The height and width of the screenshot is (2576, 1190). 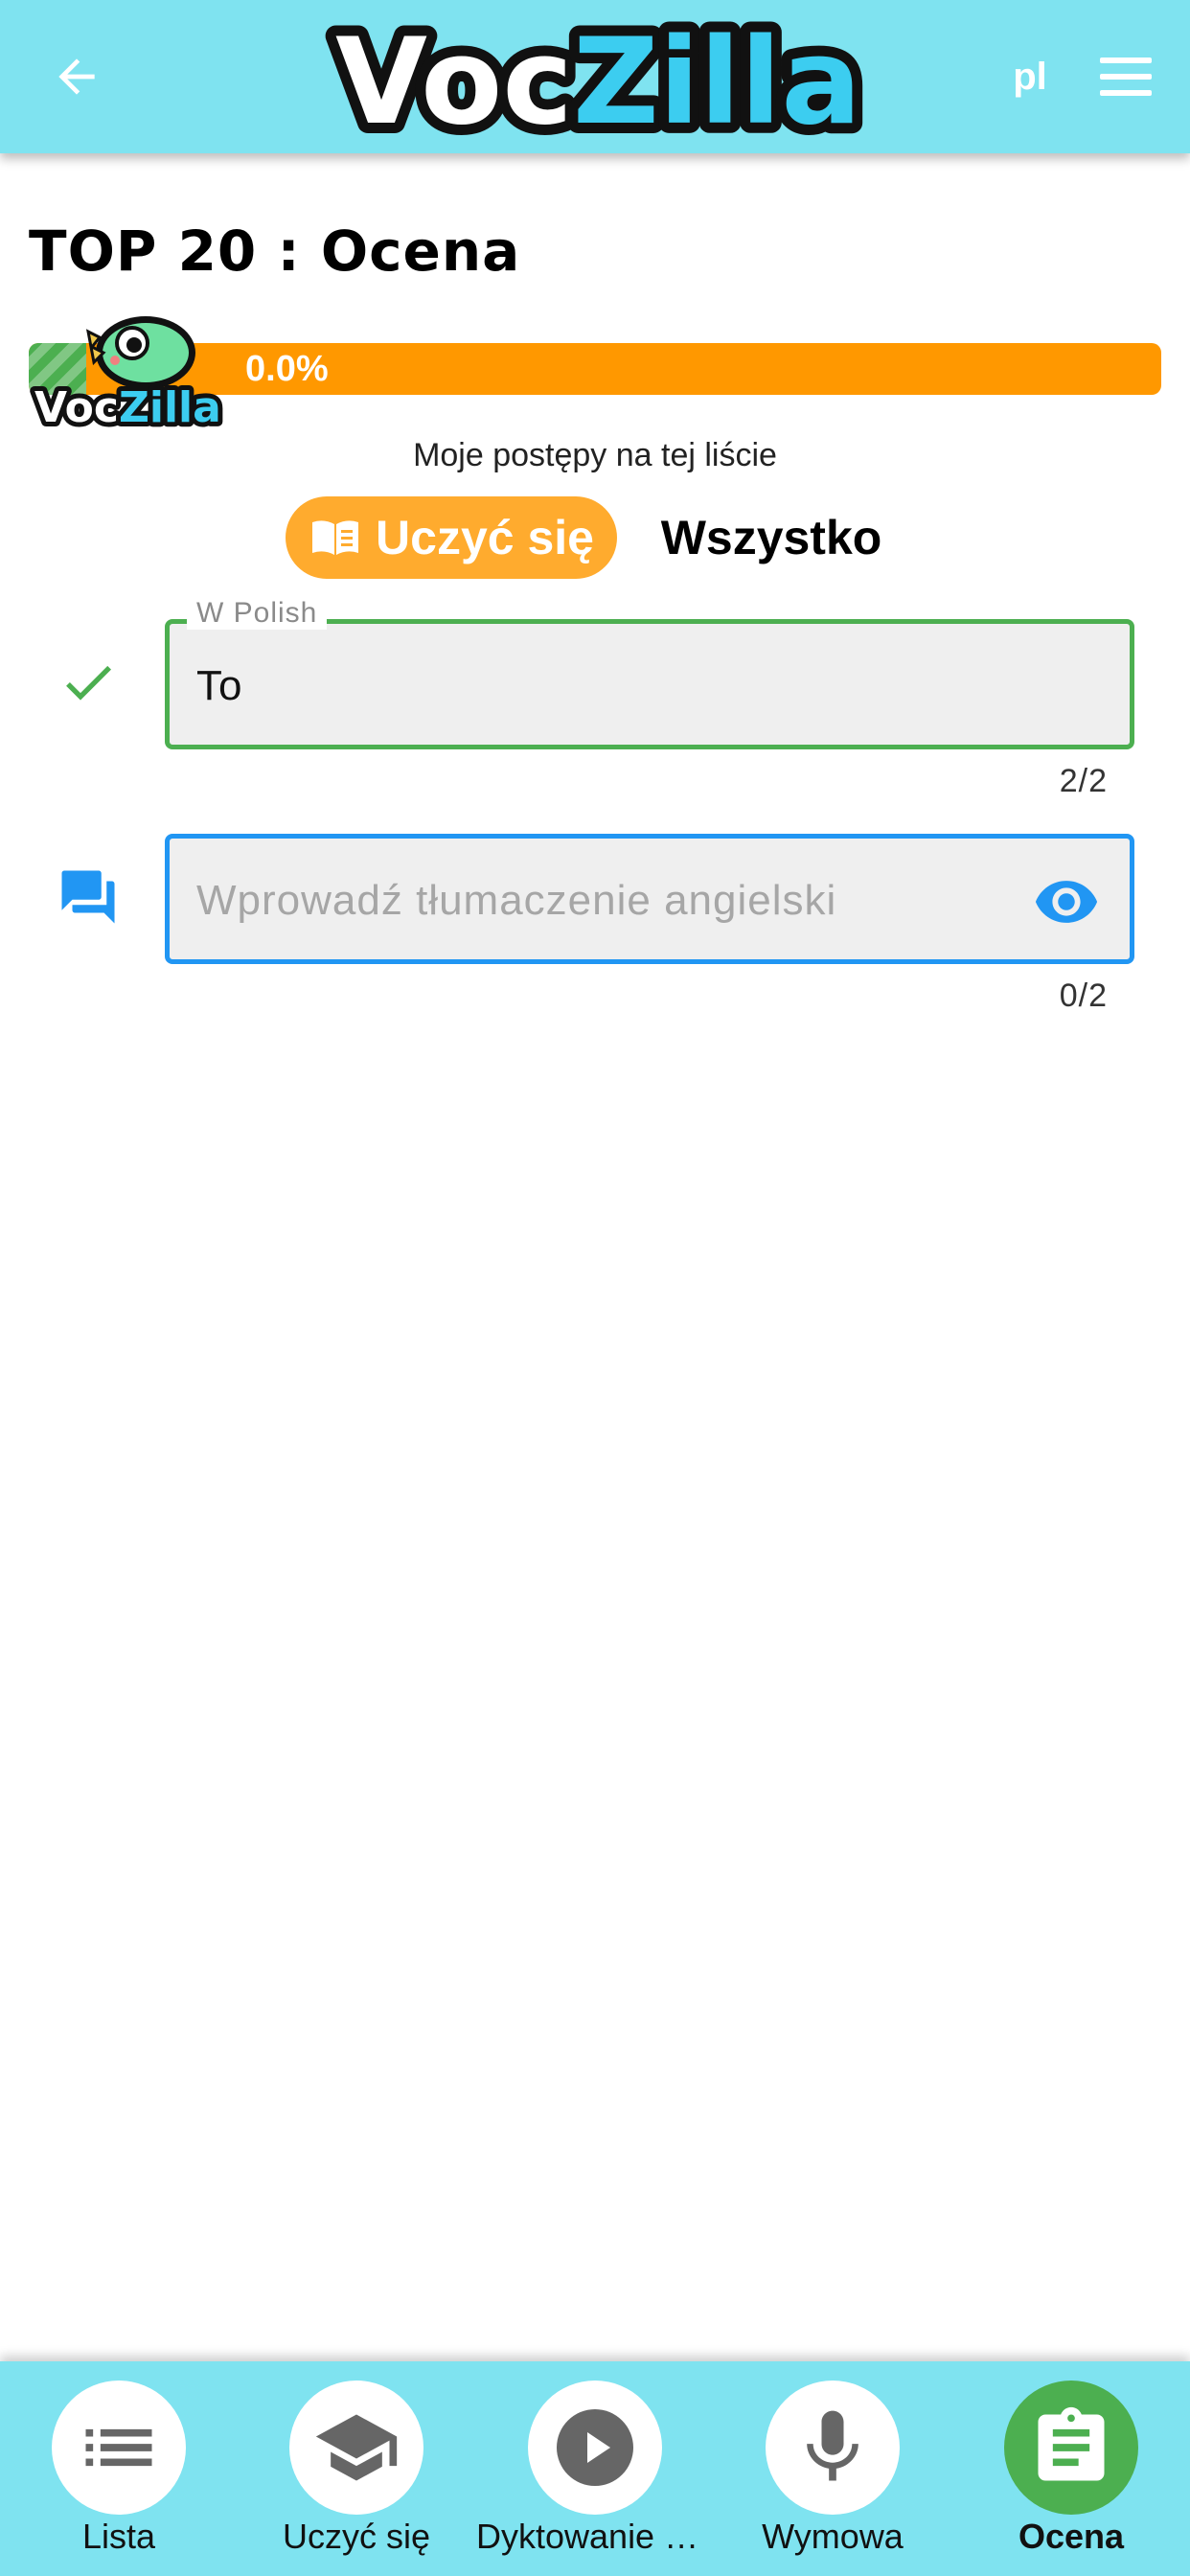 I want to click on polish-word-field: W Polish To, so click(x=650, y=673).